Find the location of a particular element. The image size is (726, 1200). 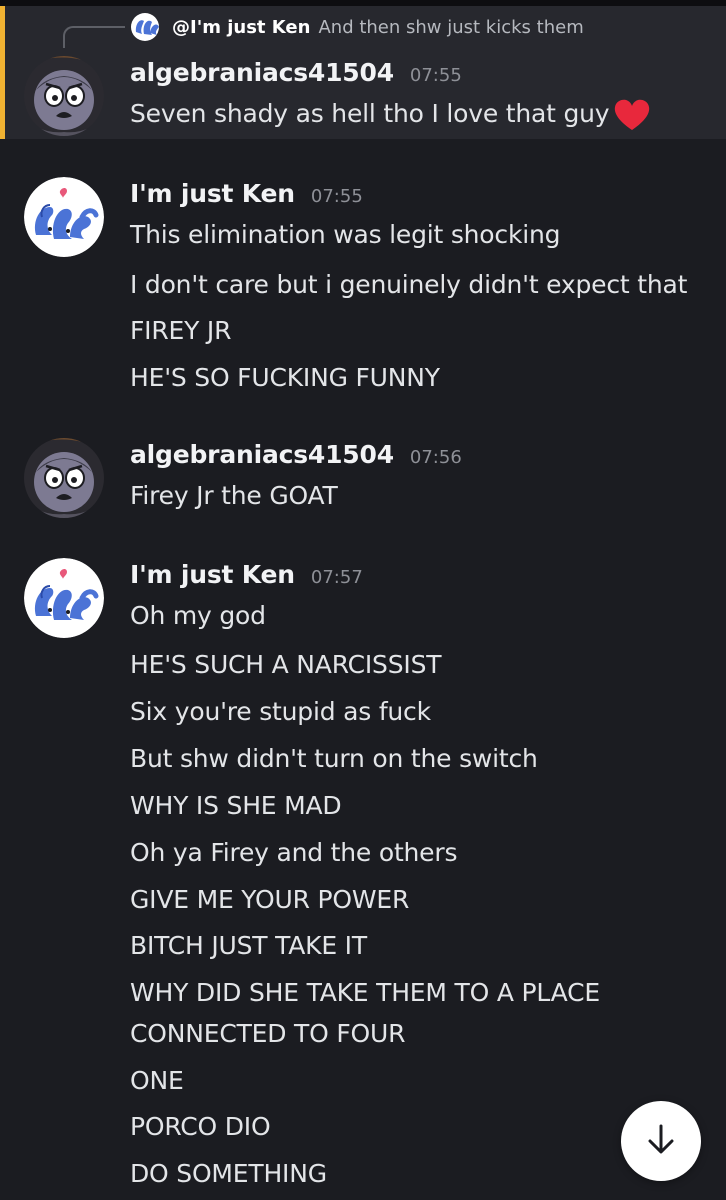

message-line: FIREY JR is located at coordinates (180, 331).